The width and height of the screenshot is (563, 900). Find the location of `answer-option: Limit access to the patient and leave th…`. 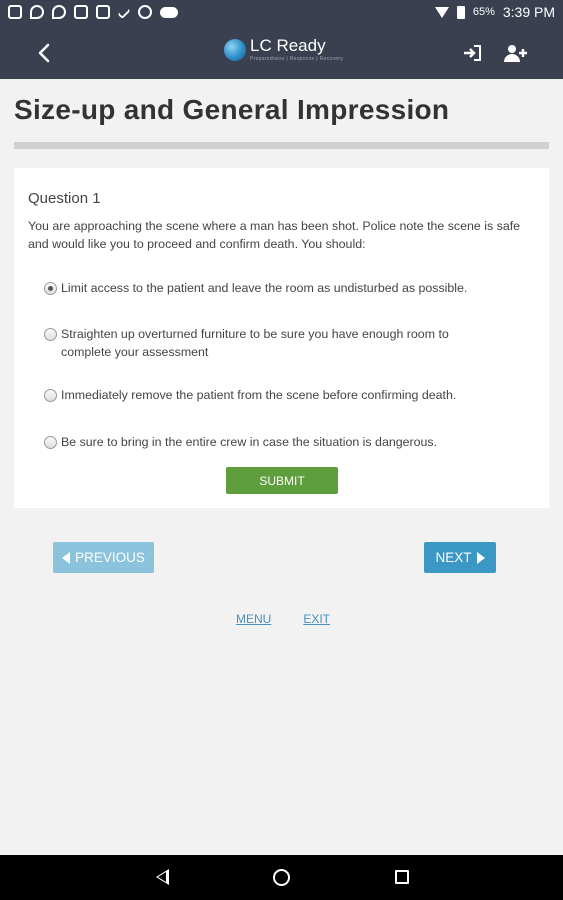

answer-option: Limit access to the patient and leave th… is located at coordinates (255, 288).